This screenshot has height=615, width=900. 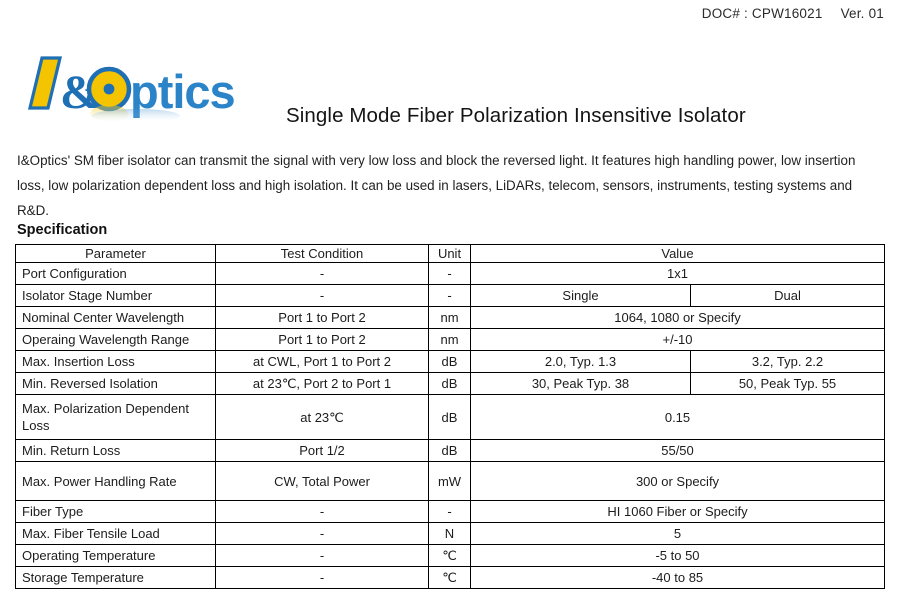 What do you see at coordinates (115, 295) in the screenshot?
I see `cell-parameter: Isolator Stage Number` at bounding box center [115, 295].